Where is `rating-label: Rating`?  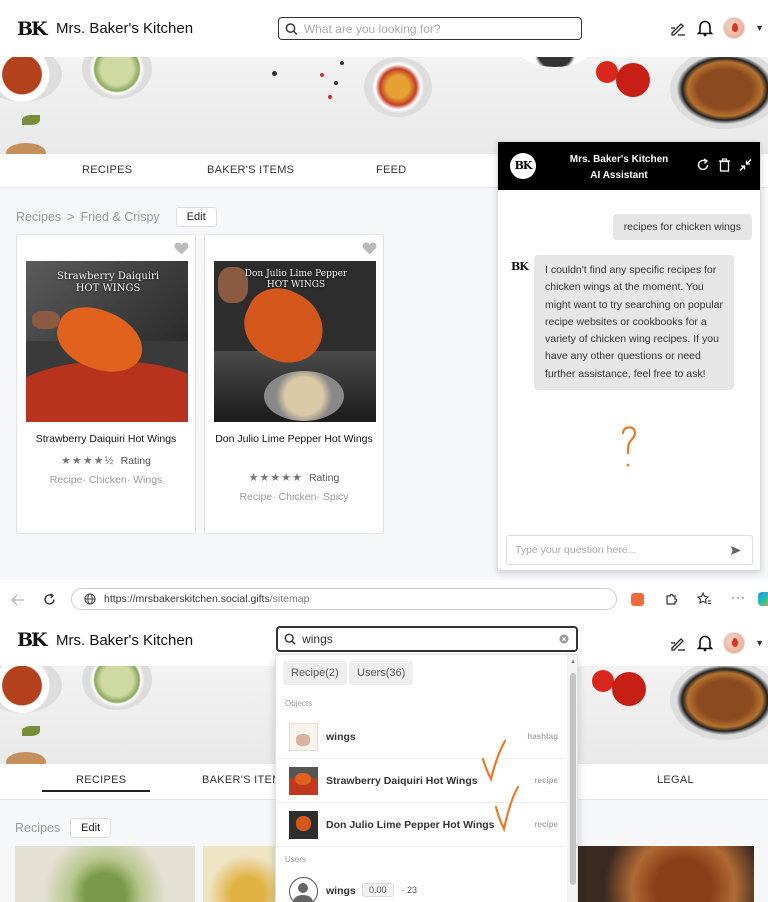
rating-label: Rating is located at coordinates (135, 461).